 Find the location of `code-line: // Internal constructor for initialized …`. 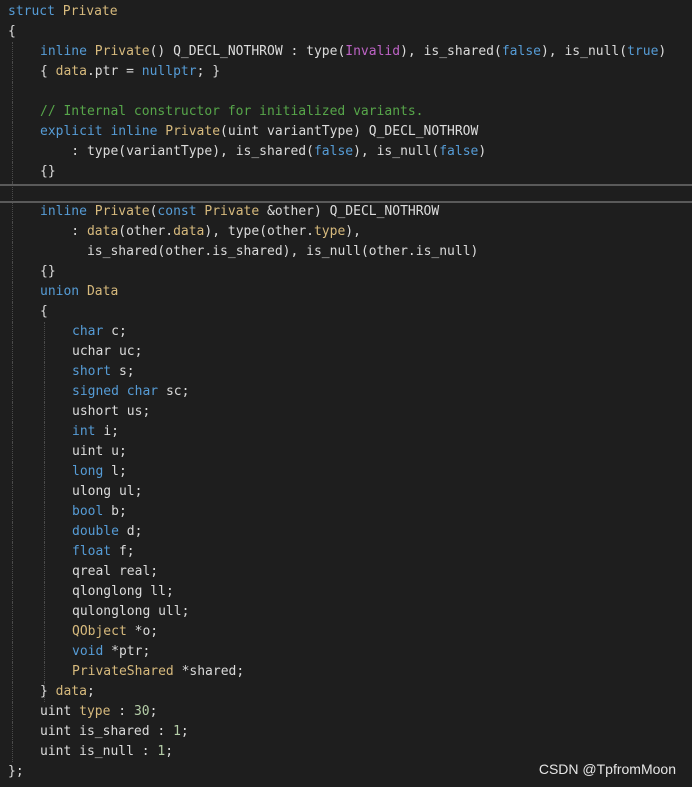

code-line: // Internal constructor for initialized … is located at coordinates (346, 112).